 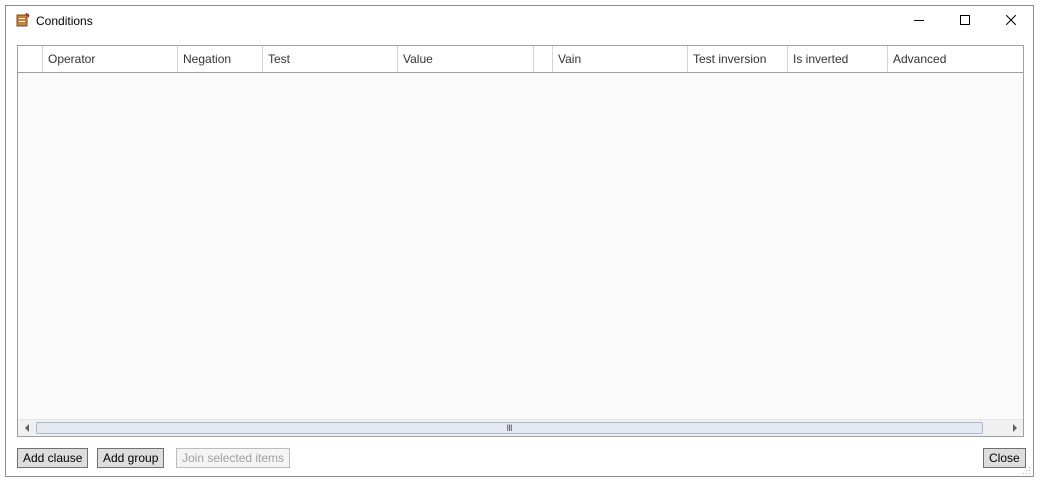 I want to click on column-header-operator: Operator, so click(x=110, y=59).